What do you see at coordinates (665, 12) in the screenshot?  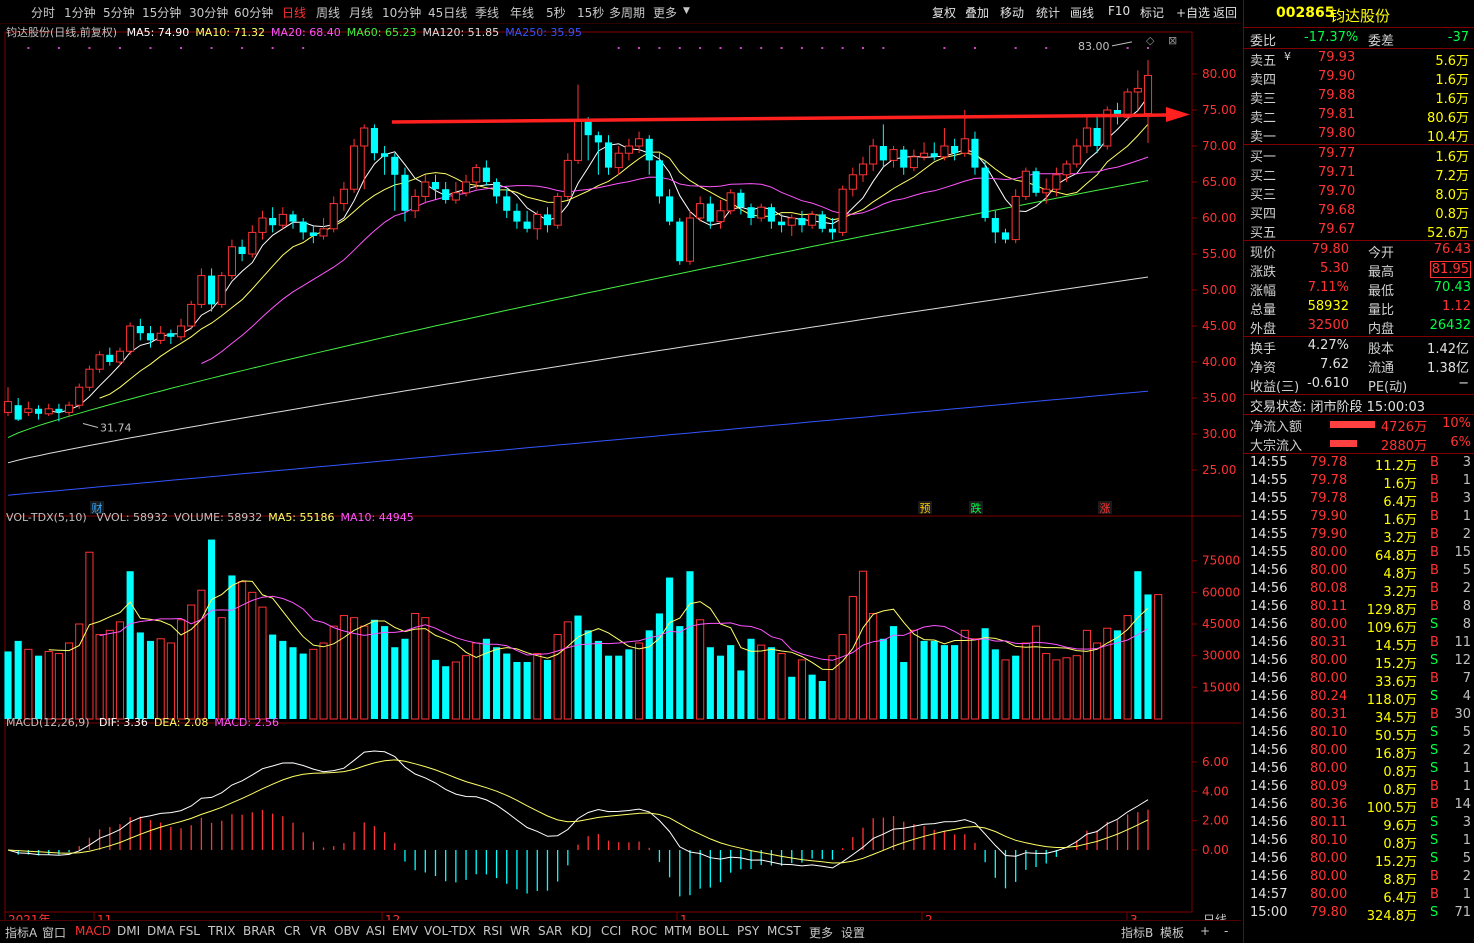 I see `period-tab-16: 更多` at bounding box center [665, 12].